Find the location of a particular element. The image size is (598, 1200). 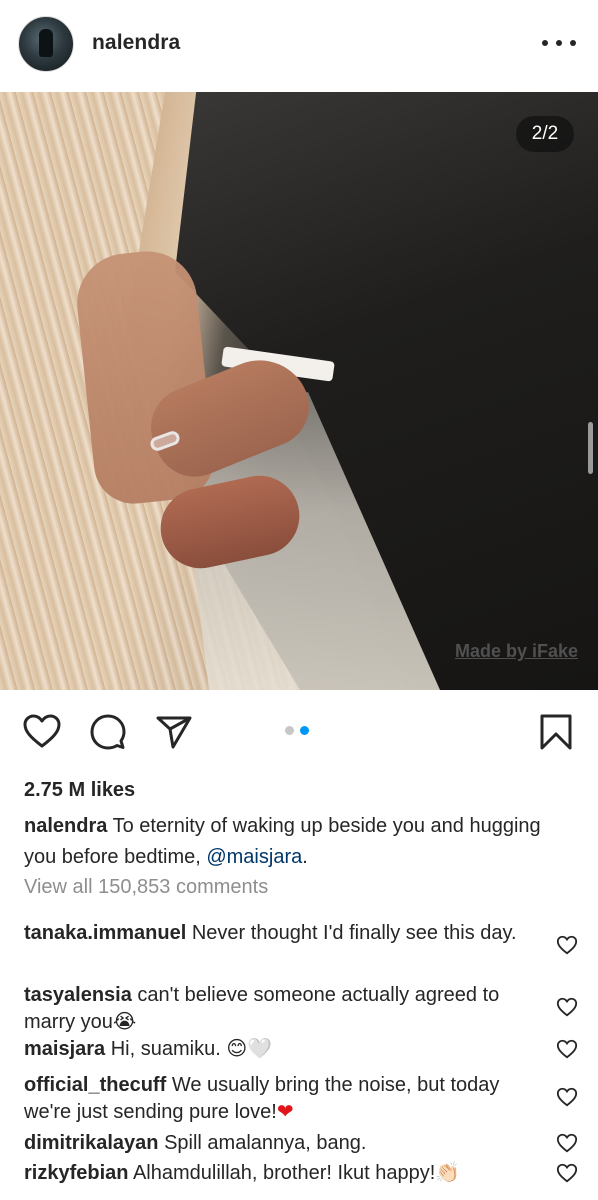

comment-username: official_thecuff is located at coordinates (95, 1085).